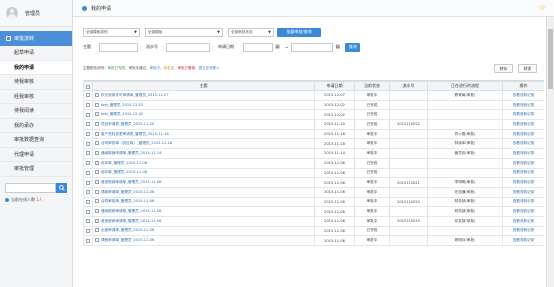 The image size is (554, 287). Describe the element at coordinates (203, 86) in the screenshot. I see `col-header-title: 主题` at that location.